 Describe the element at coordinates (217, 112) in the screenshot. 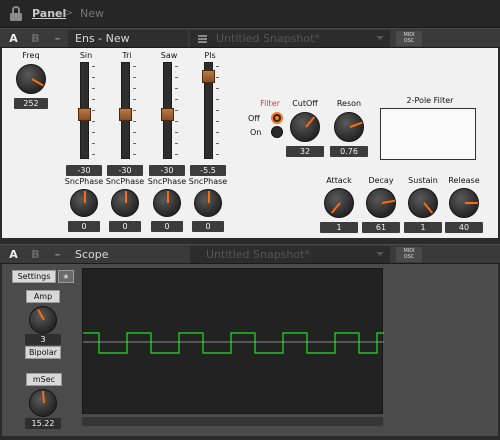

I see `pls-ticks` at that location.